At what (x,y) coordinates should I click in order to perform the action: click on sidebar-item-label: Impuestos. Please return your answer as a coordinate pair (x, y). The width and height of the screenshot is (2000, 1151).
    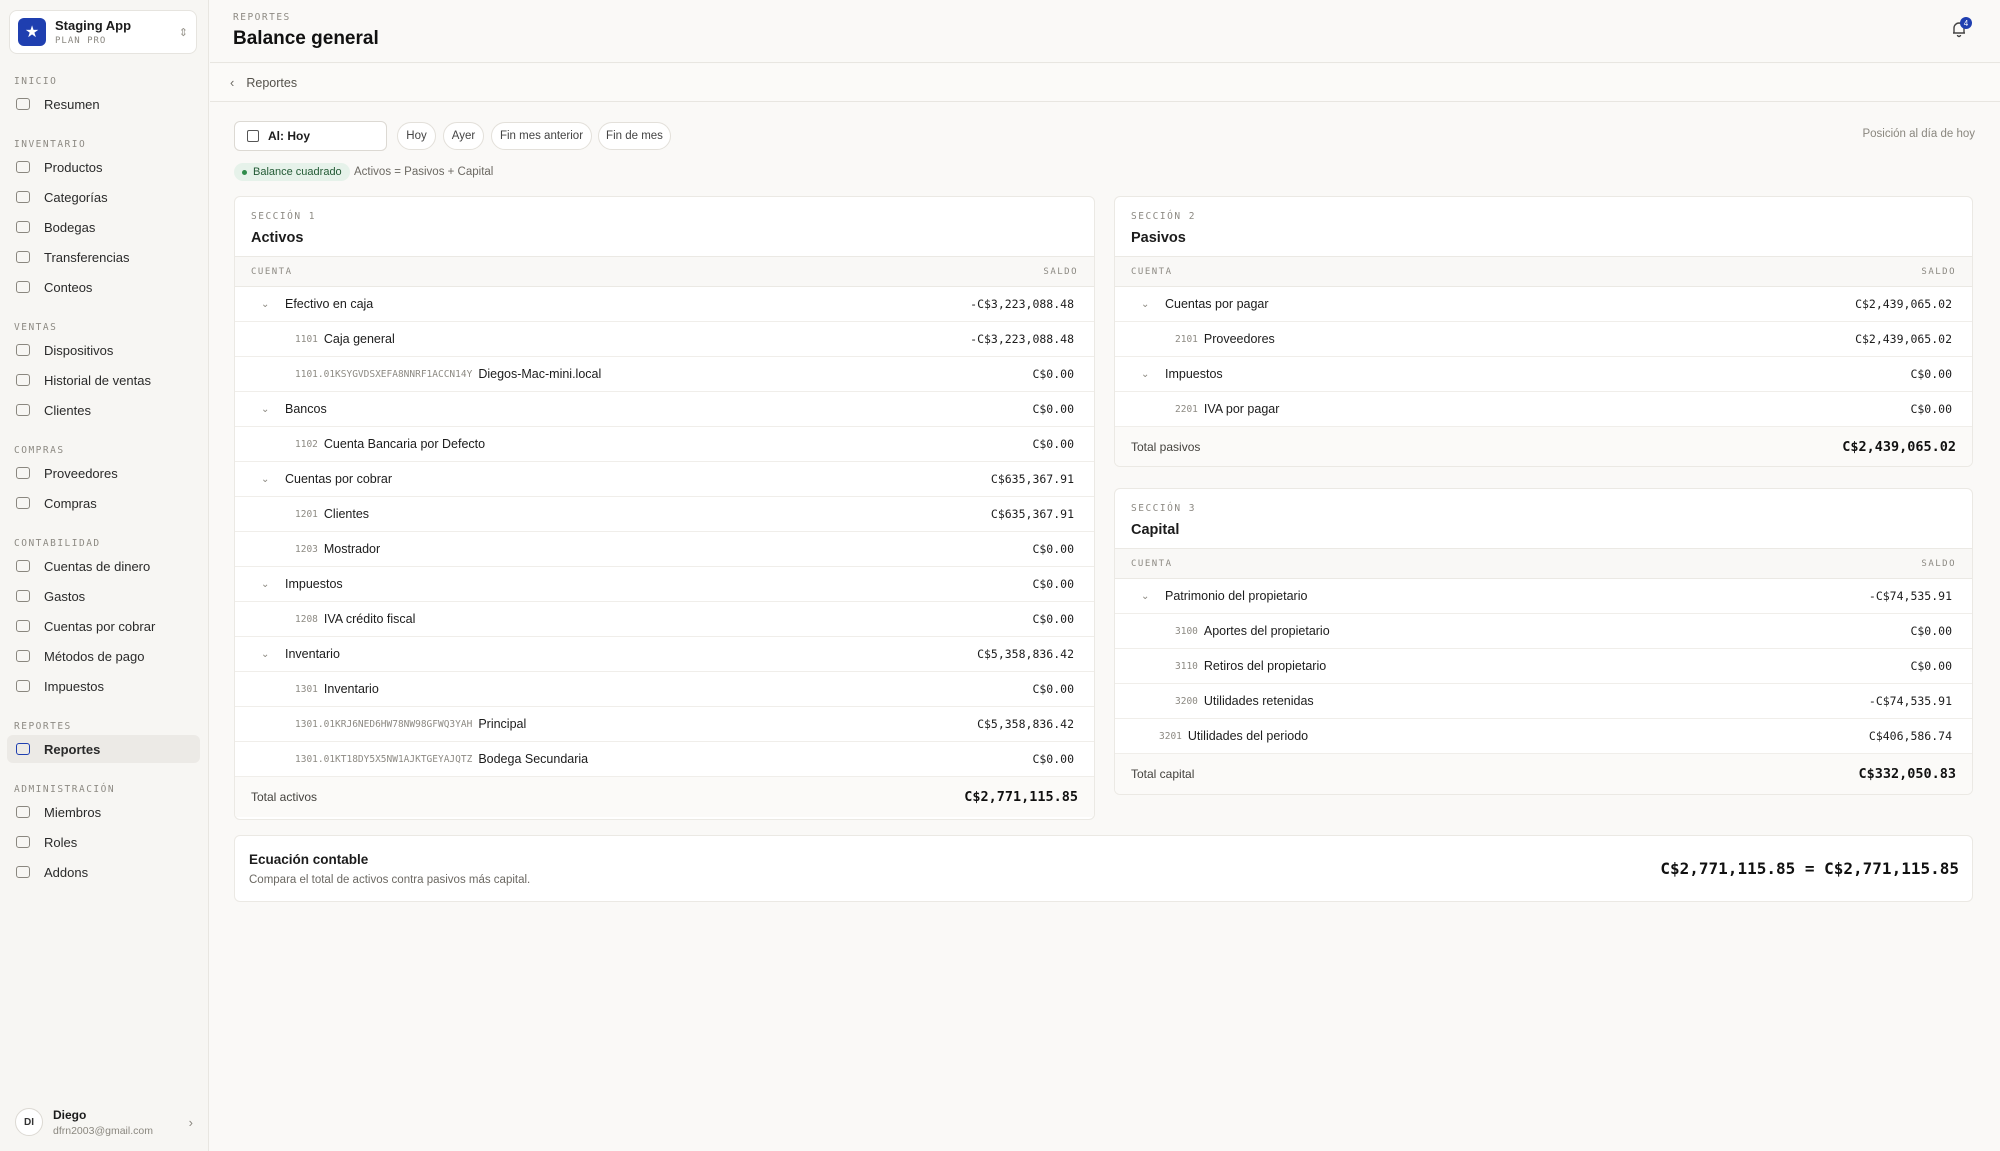
    Looking at the image, I should click on (74, 686).